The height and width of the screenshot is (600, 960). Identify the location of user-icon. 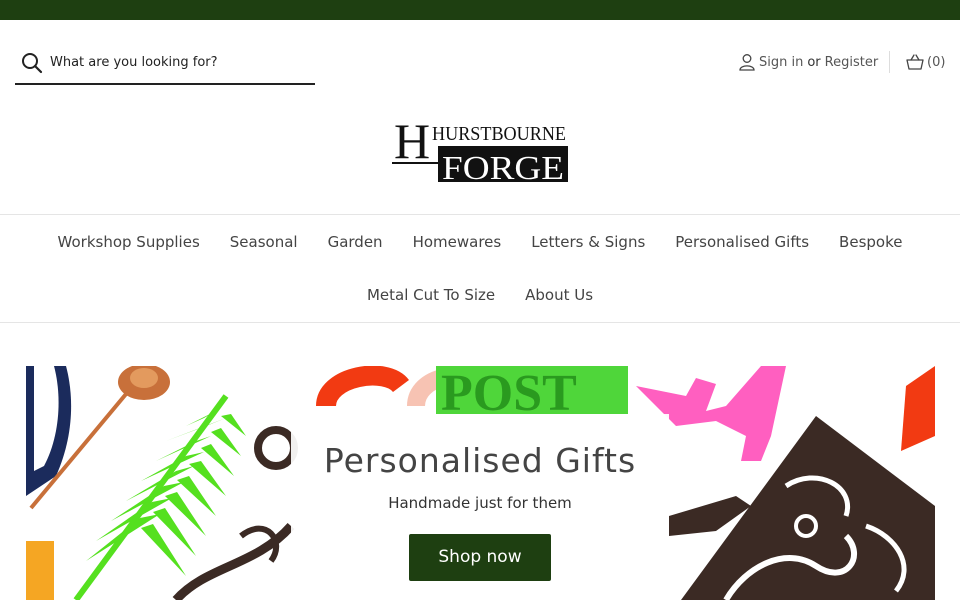
(747, 62).